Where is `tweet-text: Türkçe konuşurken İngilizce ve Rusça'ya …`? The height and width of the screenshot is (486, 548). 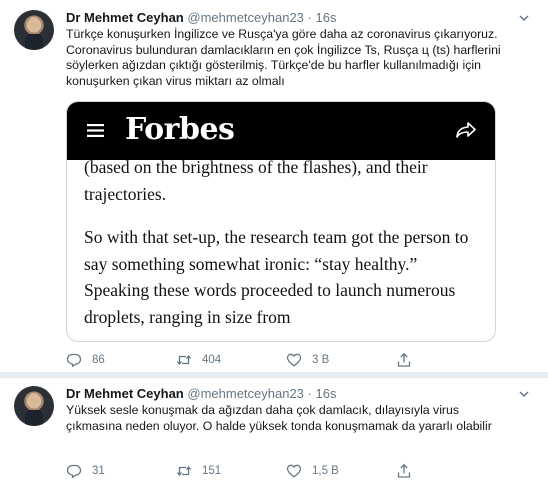
tweet-text: Türkçe konuşurken İngilizce ve Rusça'ya … is located at coordinates (283, 57).